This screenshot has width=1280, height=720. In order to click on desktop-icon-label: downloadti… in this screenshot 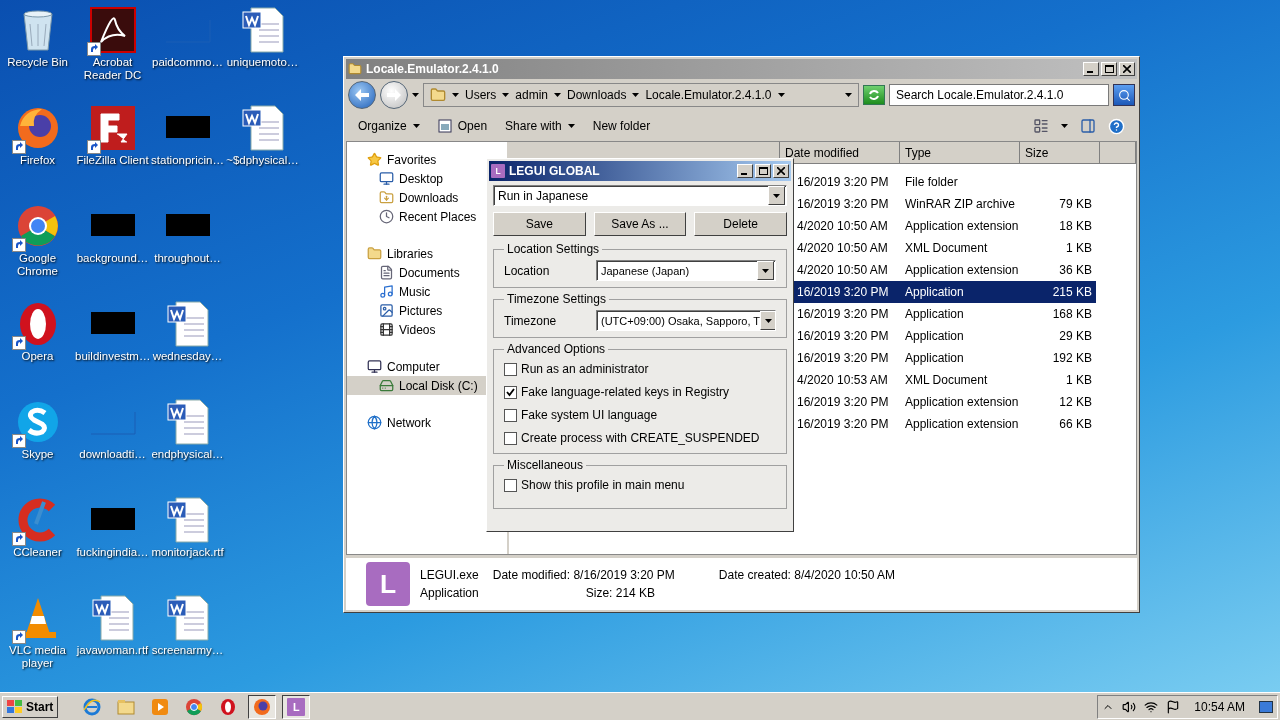, I will do `click(112, 454)`.